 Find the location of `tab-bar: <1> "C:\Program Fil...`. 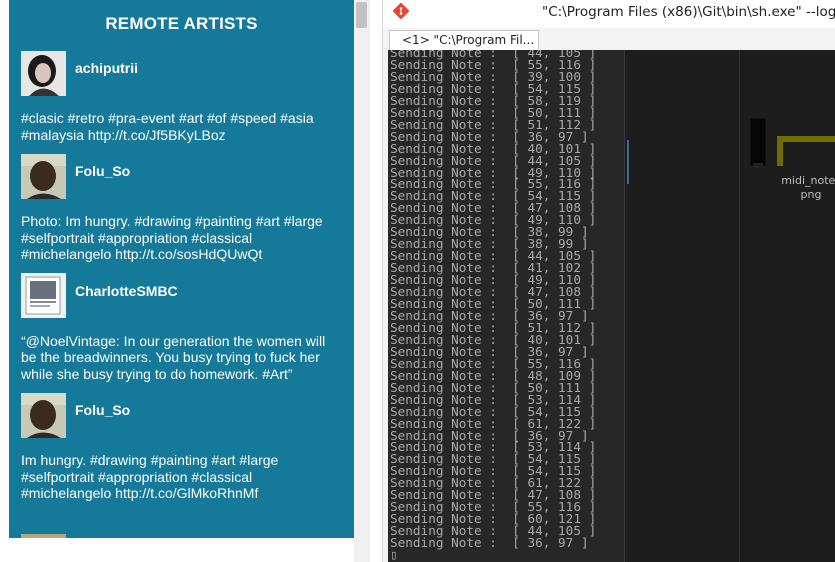

tab-bar: <1> "C:\Program Fil... is located at coordinates (609, 39).